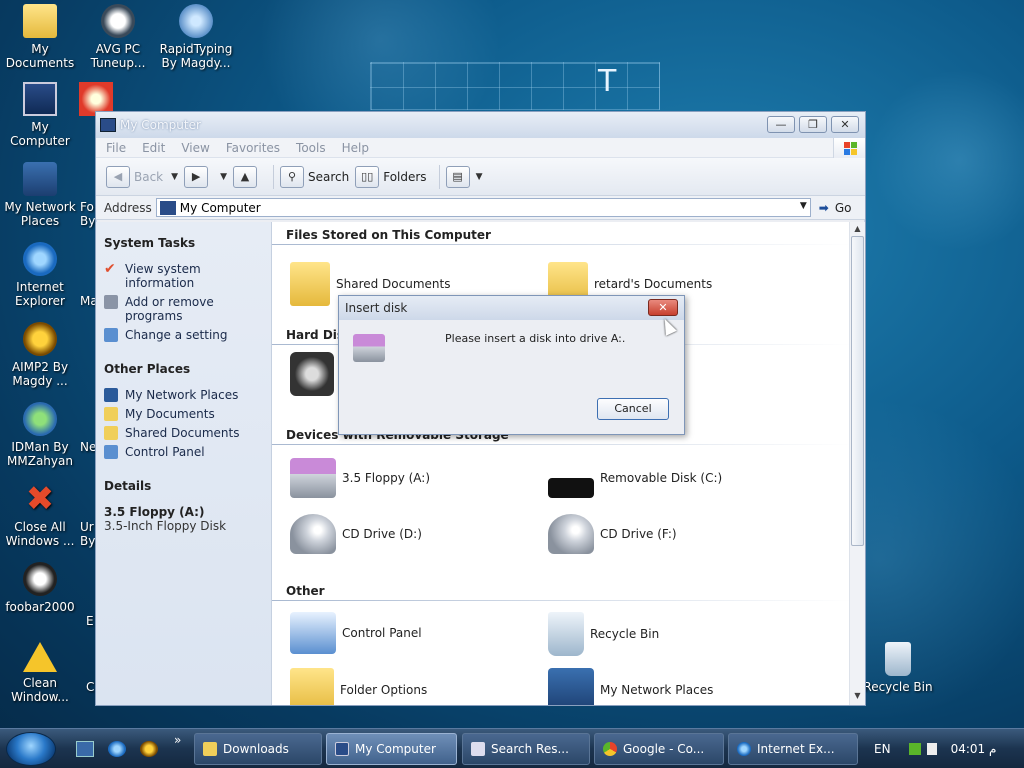 The height and width of the screenshot is (768, 1024). What do you see at coordinates (183, 395) in the screenshot?
I see `place-my-network-places: My Network Places` at bounding box center [183, 395].